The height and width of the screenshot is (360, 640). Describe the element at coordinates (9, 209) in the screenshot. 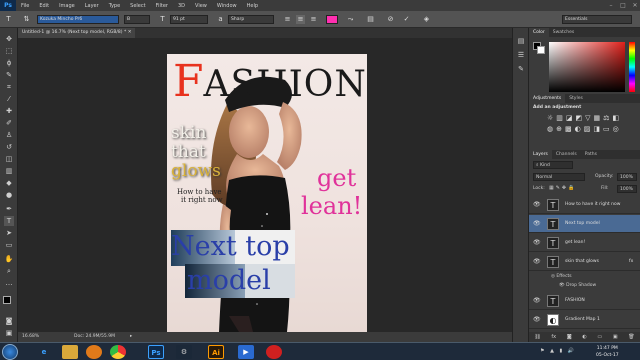

I see `pen-tool-icon: ✒` at that location.